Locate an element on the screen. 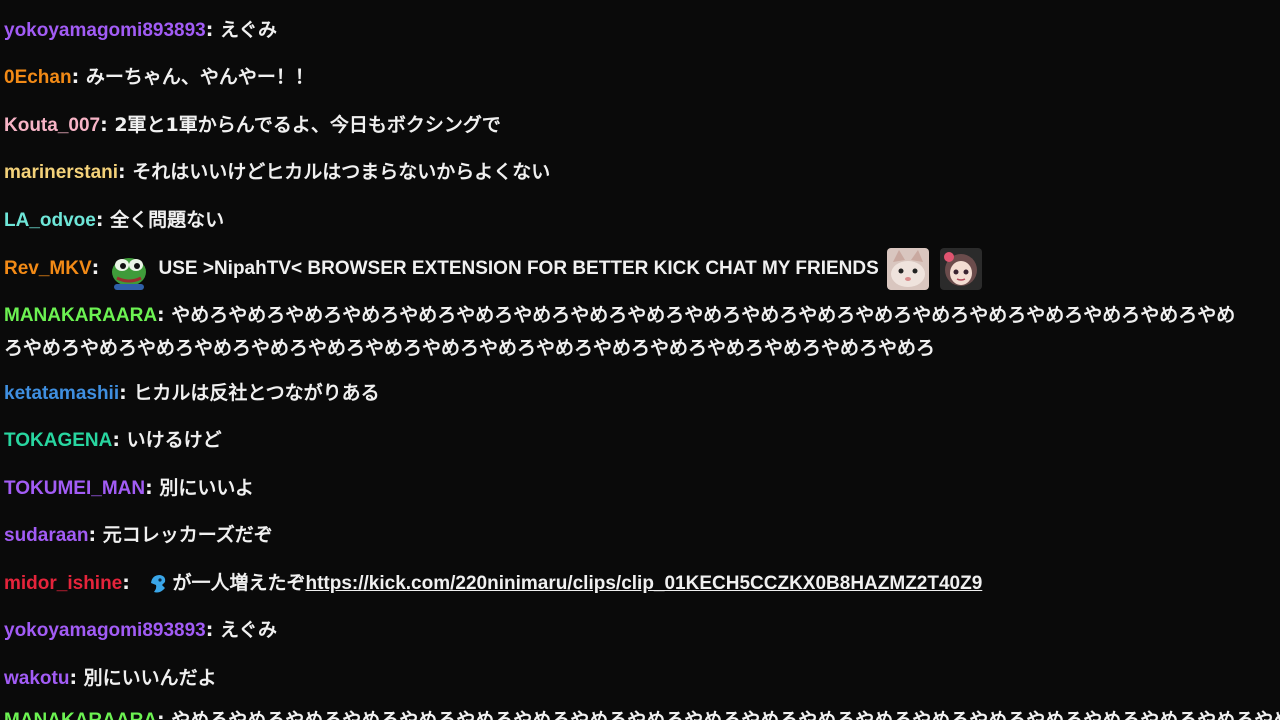 Image resolution: width=1280 pixels, height=720 pixels. chat-username: wakotu is located at coordinates (36, 678).